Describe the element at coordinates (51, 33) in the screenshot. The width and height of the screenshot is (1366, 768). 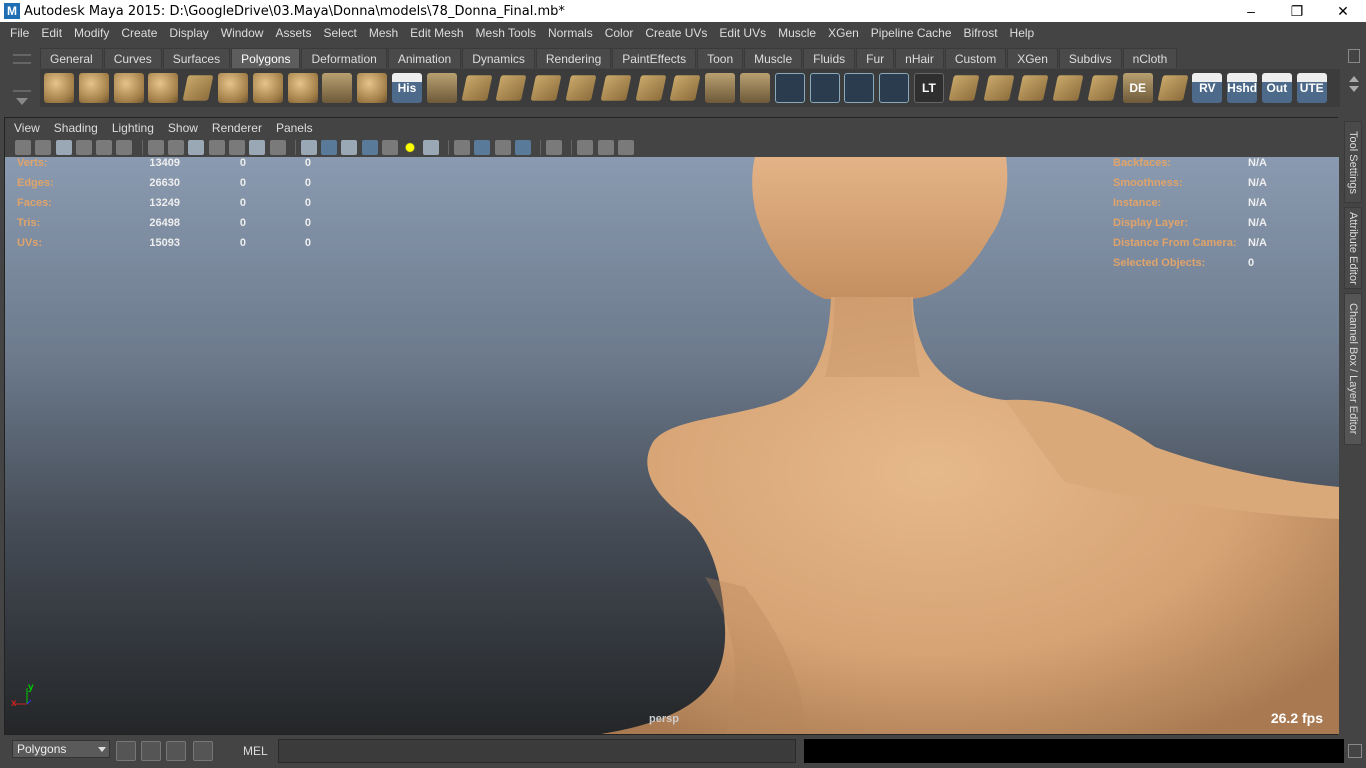
I see `menu-edit: Edit` at that location.